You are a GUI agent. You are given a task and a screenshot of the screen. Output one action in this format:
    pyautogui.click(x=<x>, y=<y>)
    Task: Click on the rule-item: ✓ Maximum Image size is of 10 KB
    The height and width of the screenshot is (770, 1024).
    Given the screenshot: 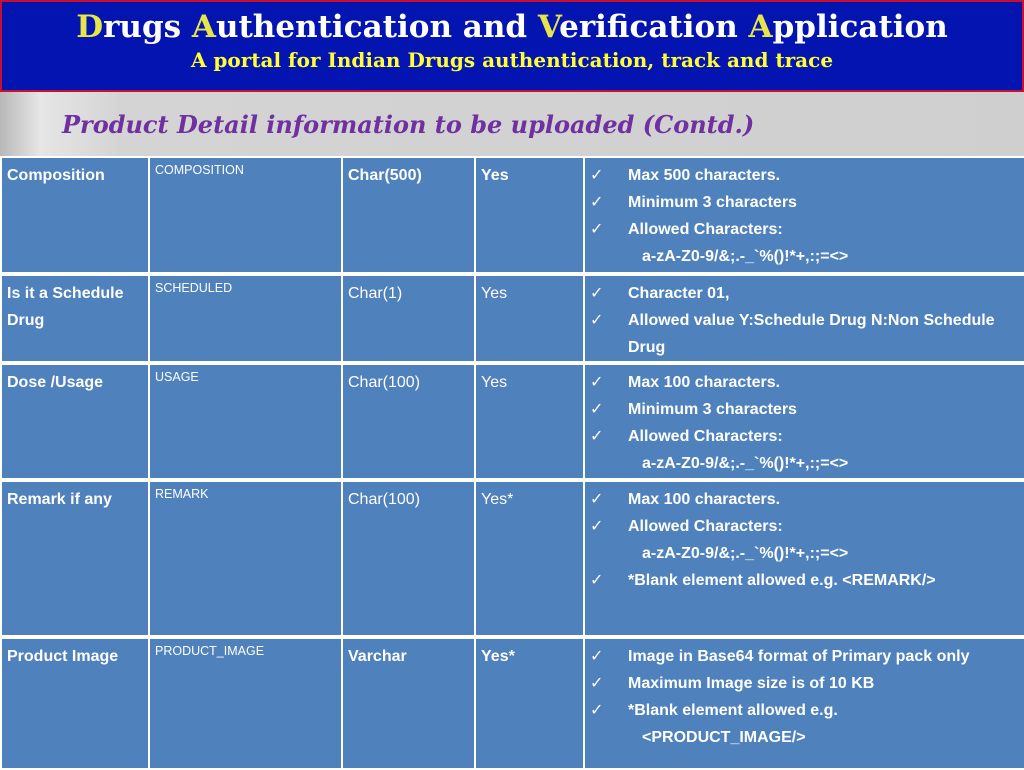 What is the action you would take?
    pyautogui.click(x=804, y=683)
    